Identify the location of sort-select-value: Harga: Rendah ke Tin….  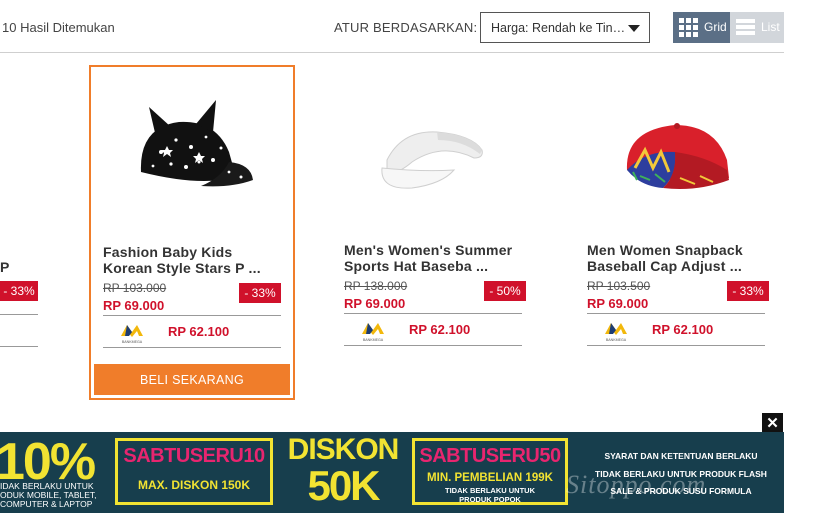
(558, 28).